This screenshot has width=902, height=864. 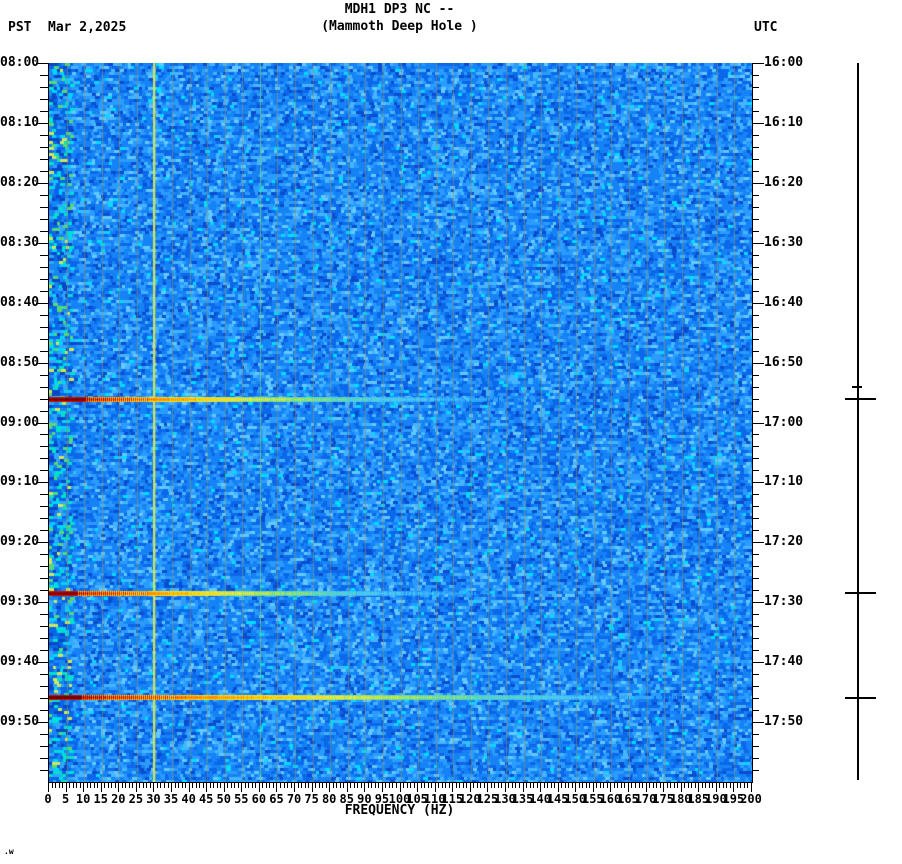 What do you see at coordinates (20, 27) in the screenshot?
I see `timezone-left-label: PST` at bounding box center [20, 27].